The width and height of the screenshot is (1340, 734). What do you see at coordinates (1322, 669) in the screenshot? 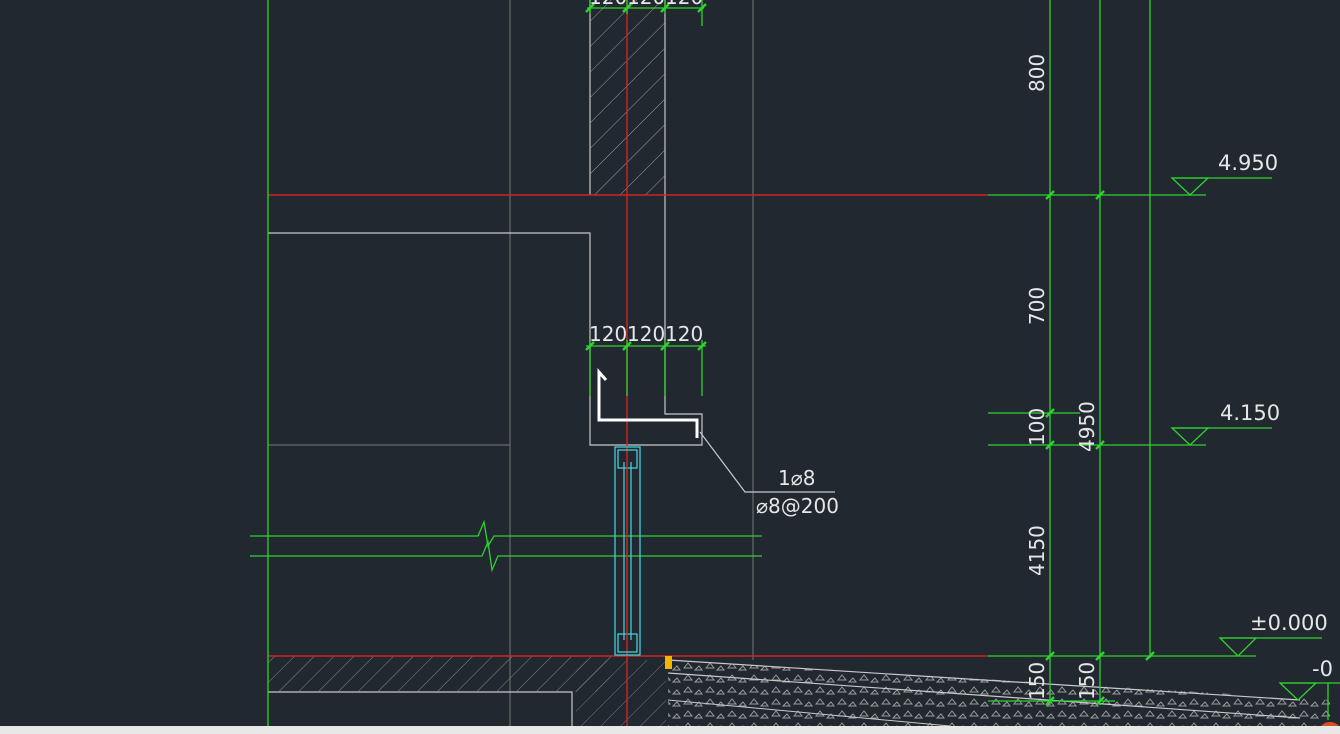
I see `level-minus: -0` at bounding box center [1322, 669].